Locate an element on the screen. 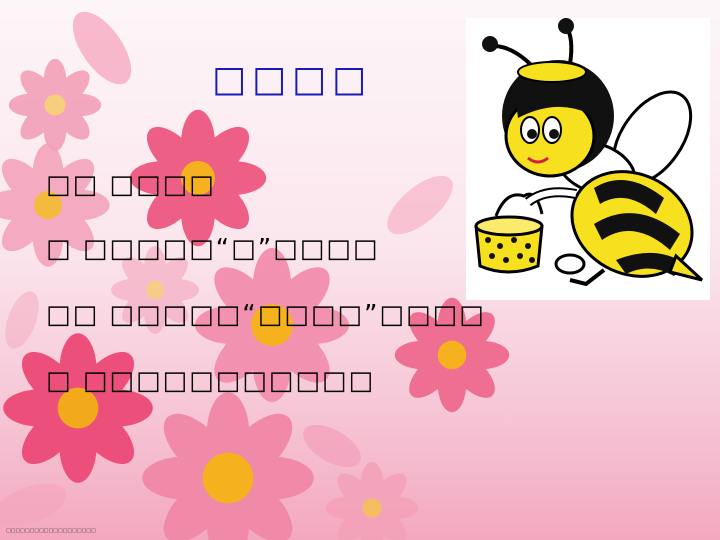 This screenshot has width=720, height=540. text-line-4: □ □□□□□□□□□□□ is located at coordinates (211, 381).